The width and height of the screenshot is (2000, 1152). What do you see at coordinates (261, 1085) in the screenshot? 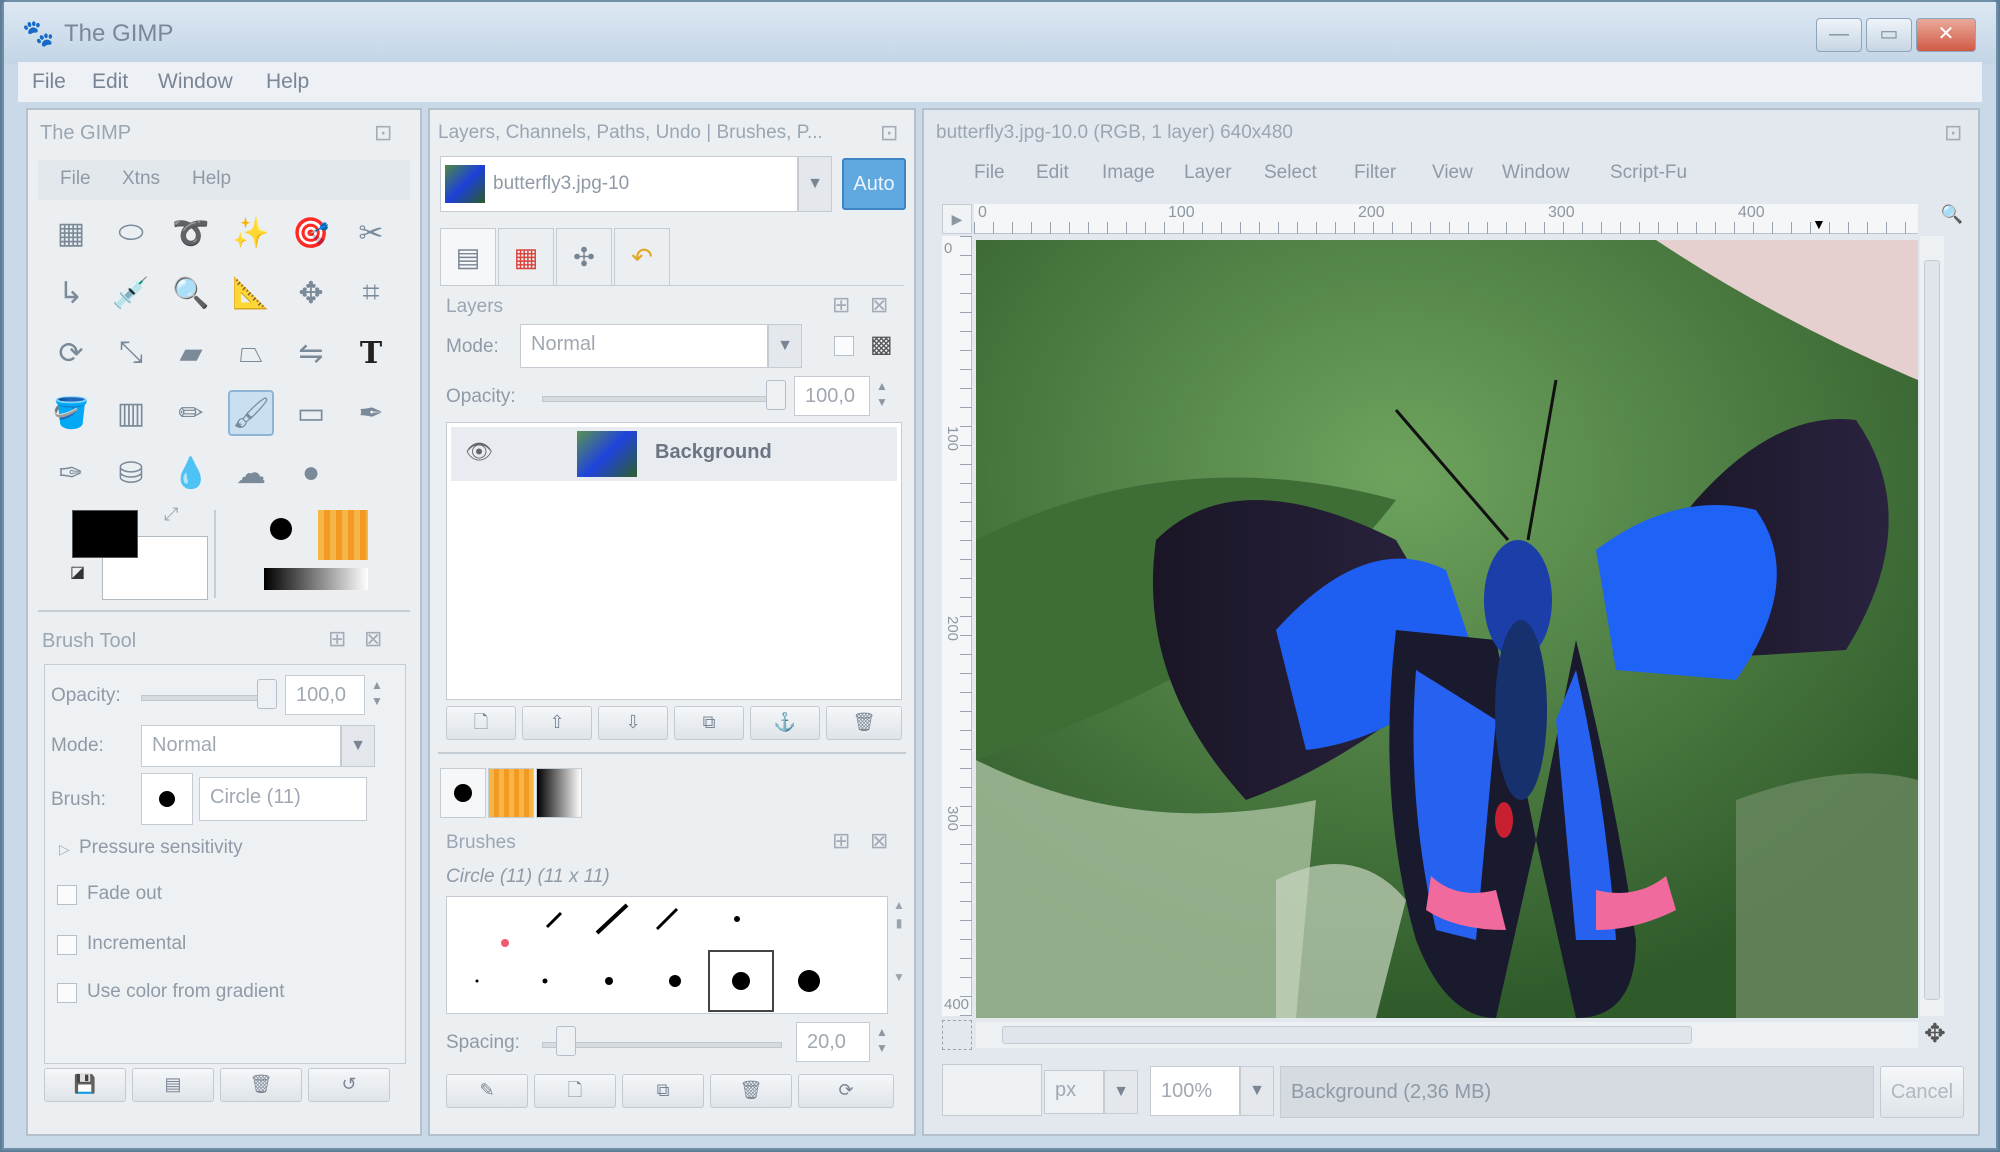
I see `delete-options-button: 🗑` at bounding box center [261, 1085].